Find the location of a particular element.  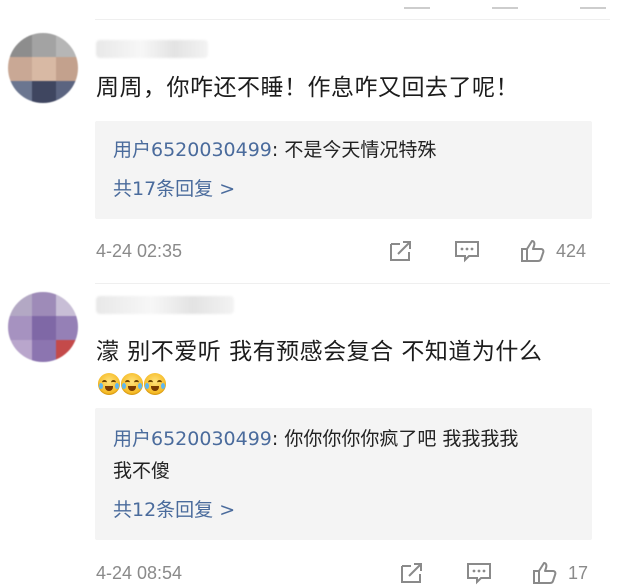

reply-preview-box: 用户6520030499: 不是今天情况特殊 共17条回复 > is located at coordinates (343, 170).